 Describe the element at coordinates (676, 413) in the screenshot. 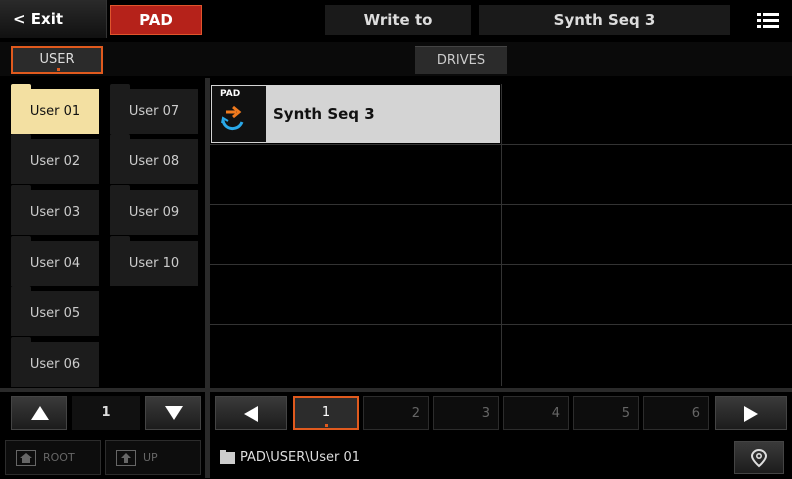

I see `page-button: 6` at that location.